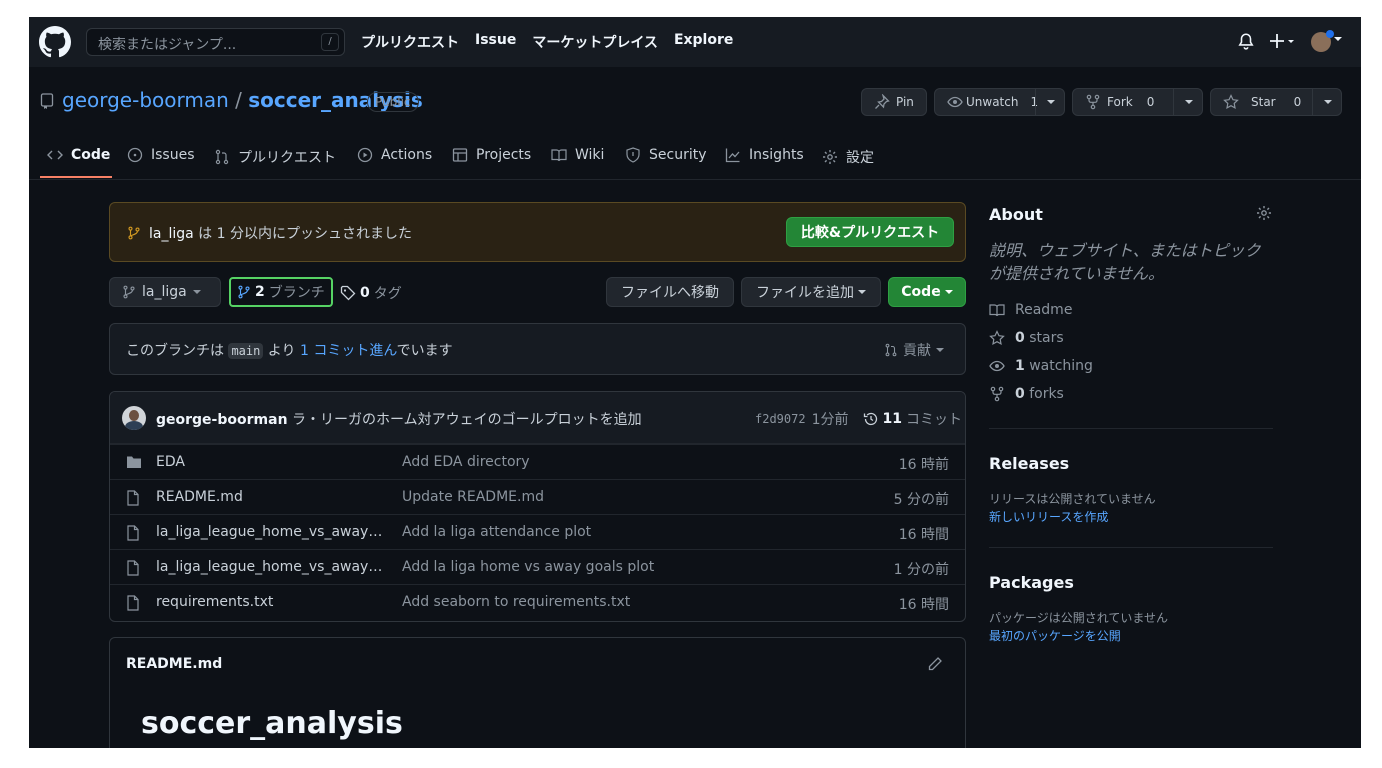  Describe the element at coordinates (1188, 102) in the screenshot. I see `fork-dropdown` at that location.